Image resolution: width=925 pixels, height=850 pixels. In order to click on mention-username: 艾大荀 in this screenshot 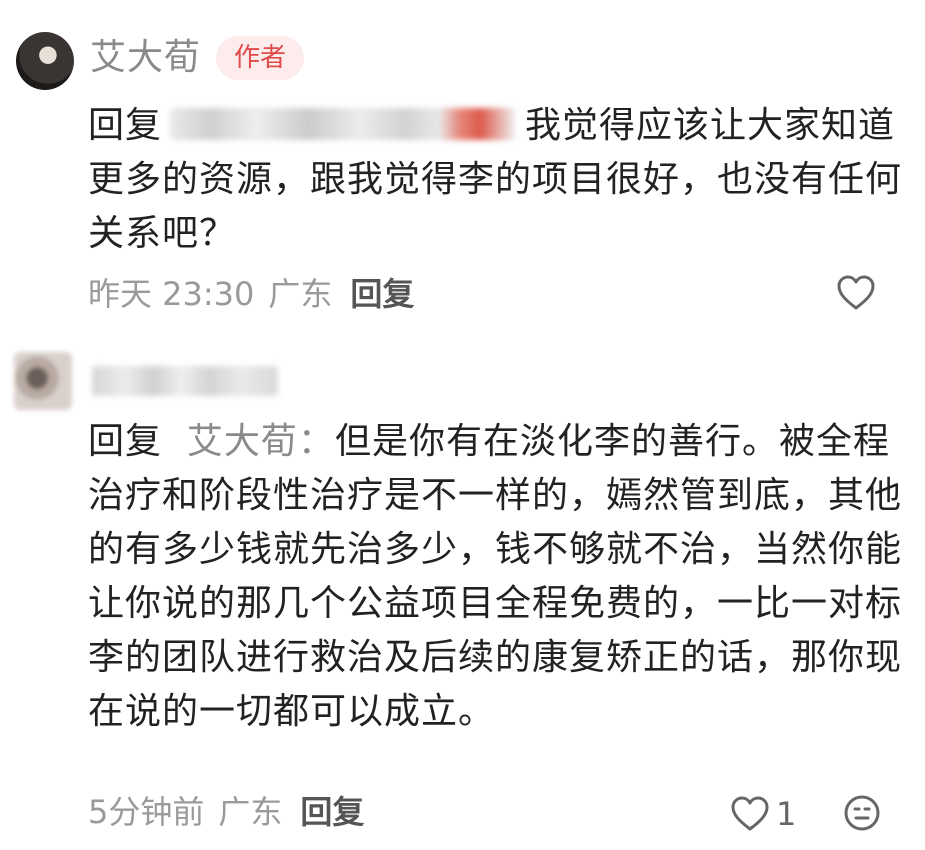, I will do `click(242, 441)`.